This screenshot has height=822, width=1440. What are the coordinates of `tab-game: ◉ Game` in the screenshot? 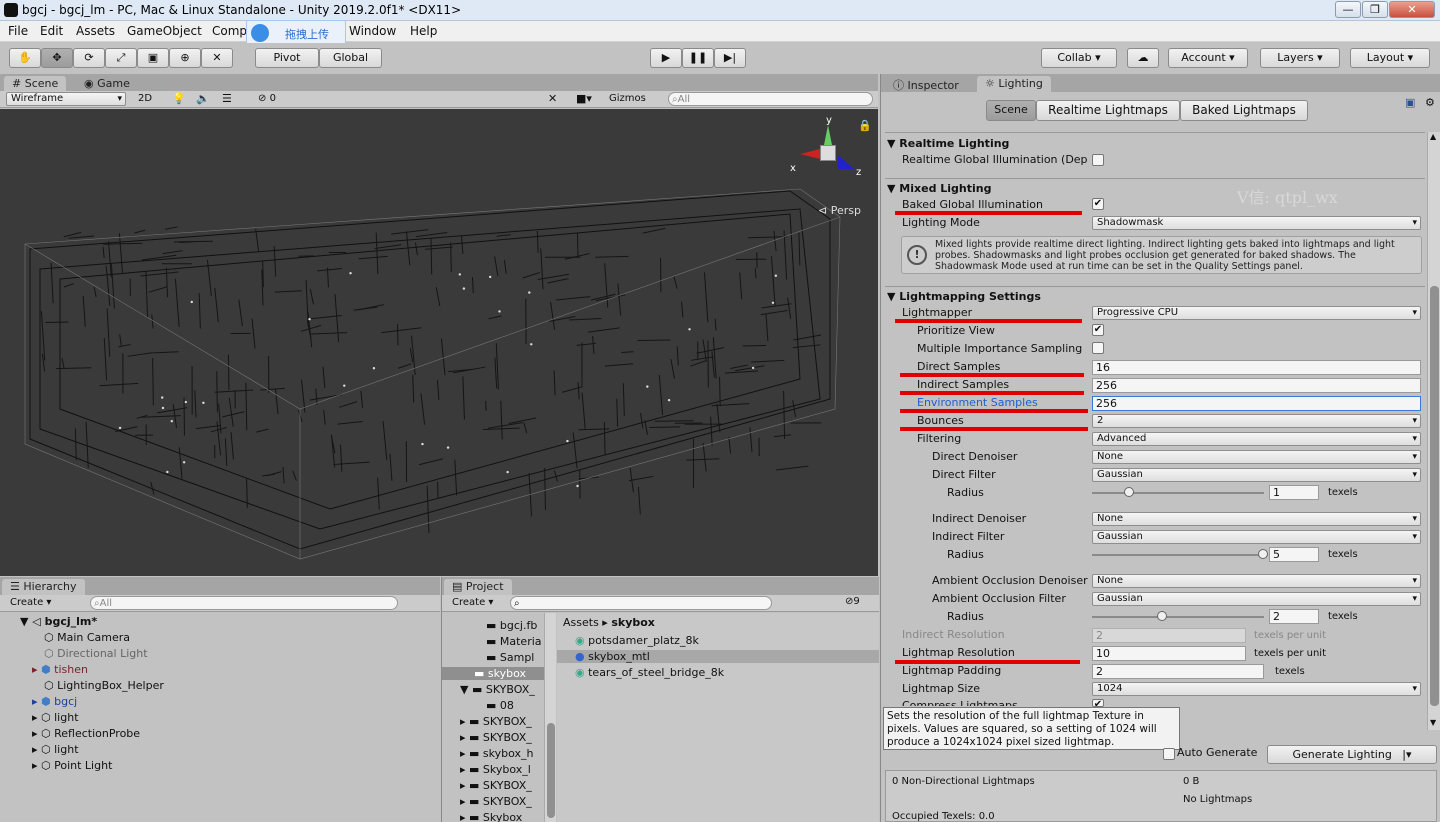 It's located at (107, 84).